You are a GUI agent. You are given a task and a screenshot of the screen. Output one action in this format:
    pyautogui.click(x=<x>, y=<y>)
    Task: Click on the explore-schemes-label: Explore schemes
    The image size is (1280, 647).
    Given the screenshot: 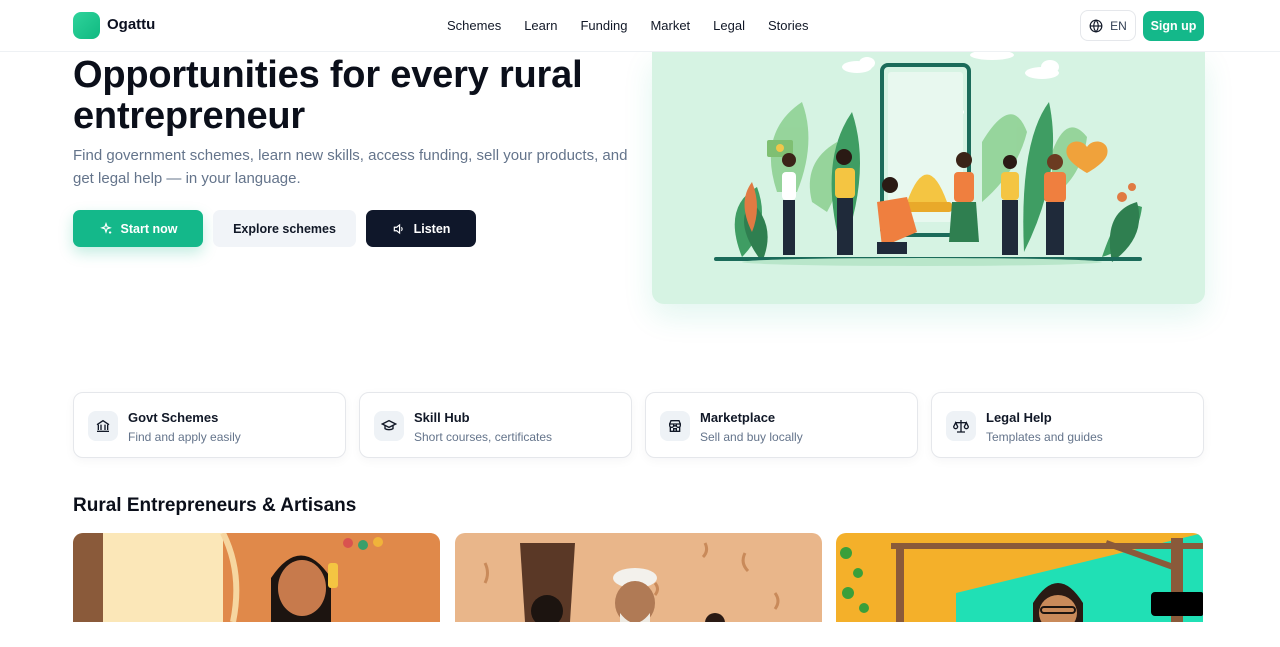 What is the action you would take?
    pyautogui.click(x=284, y=228)
    